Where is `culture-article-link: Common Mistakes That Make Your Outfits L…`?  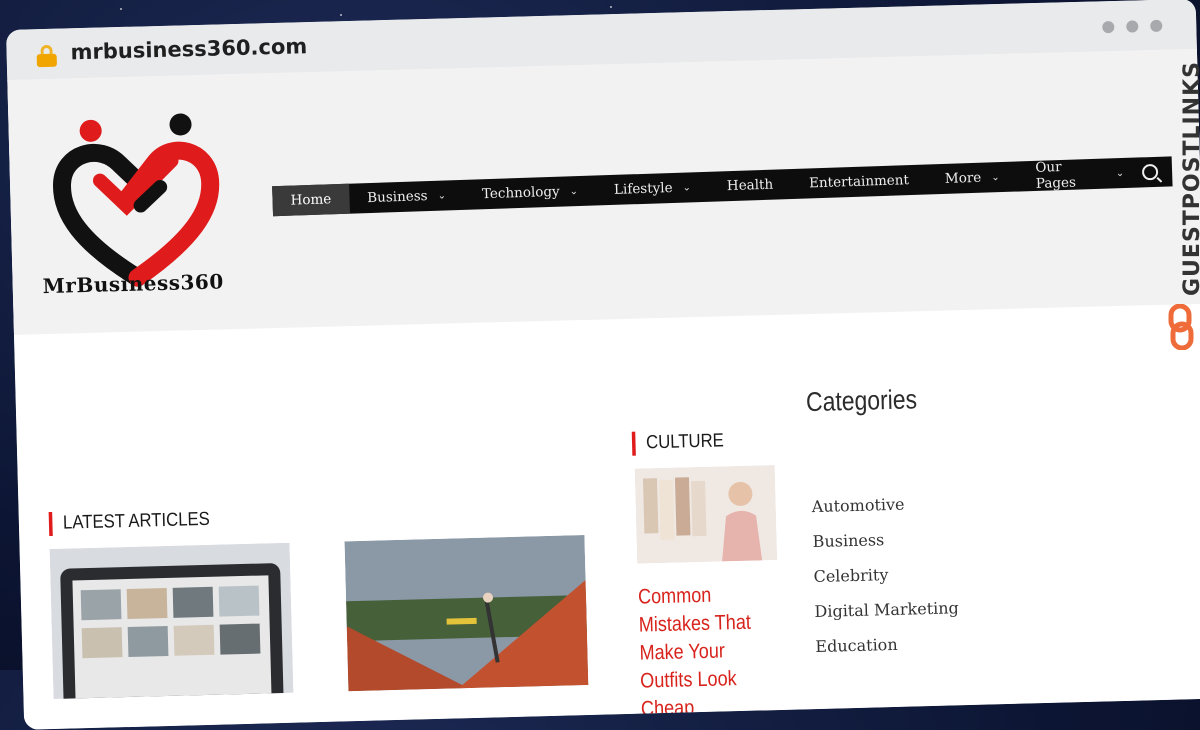 culture-article-link: Common Mistakes That Make Your Outfits L… is located at coordinates (708, 652).